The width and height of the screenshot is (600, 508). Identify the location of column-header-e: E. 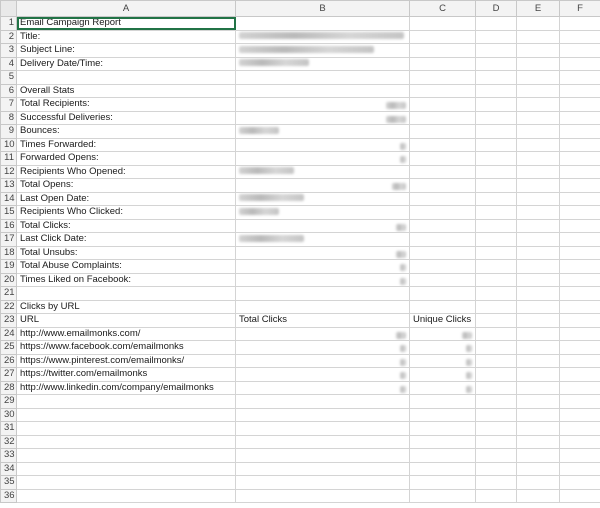
(538, 8).